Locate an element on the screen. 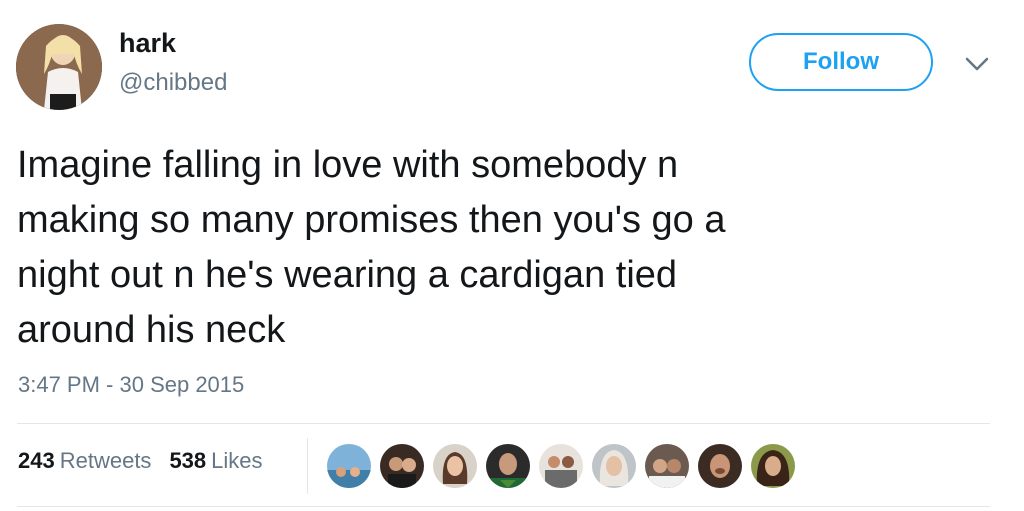  tweet-stats: 243 Retweets 538 Likes is located at coordinates (149, 461).